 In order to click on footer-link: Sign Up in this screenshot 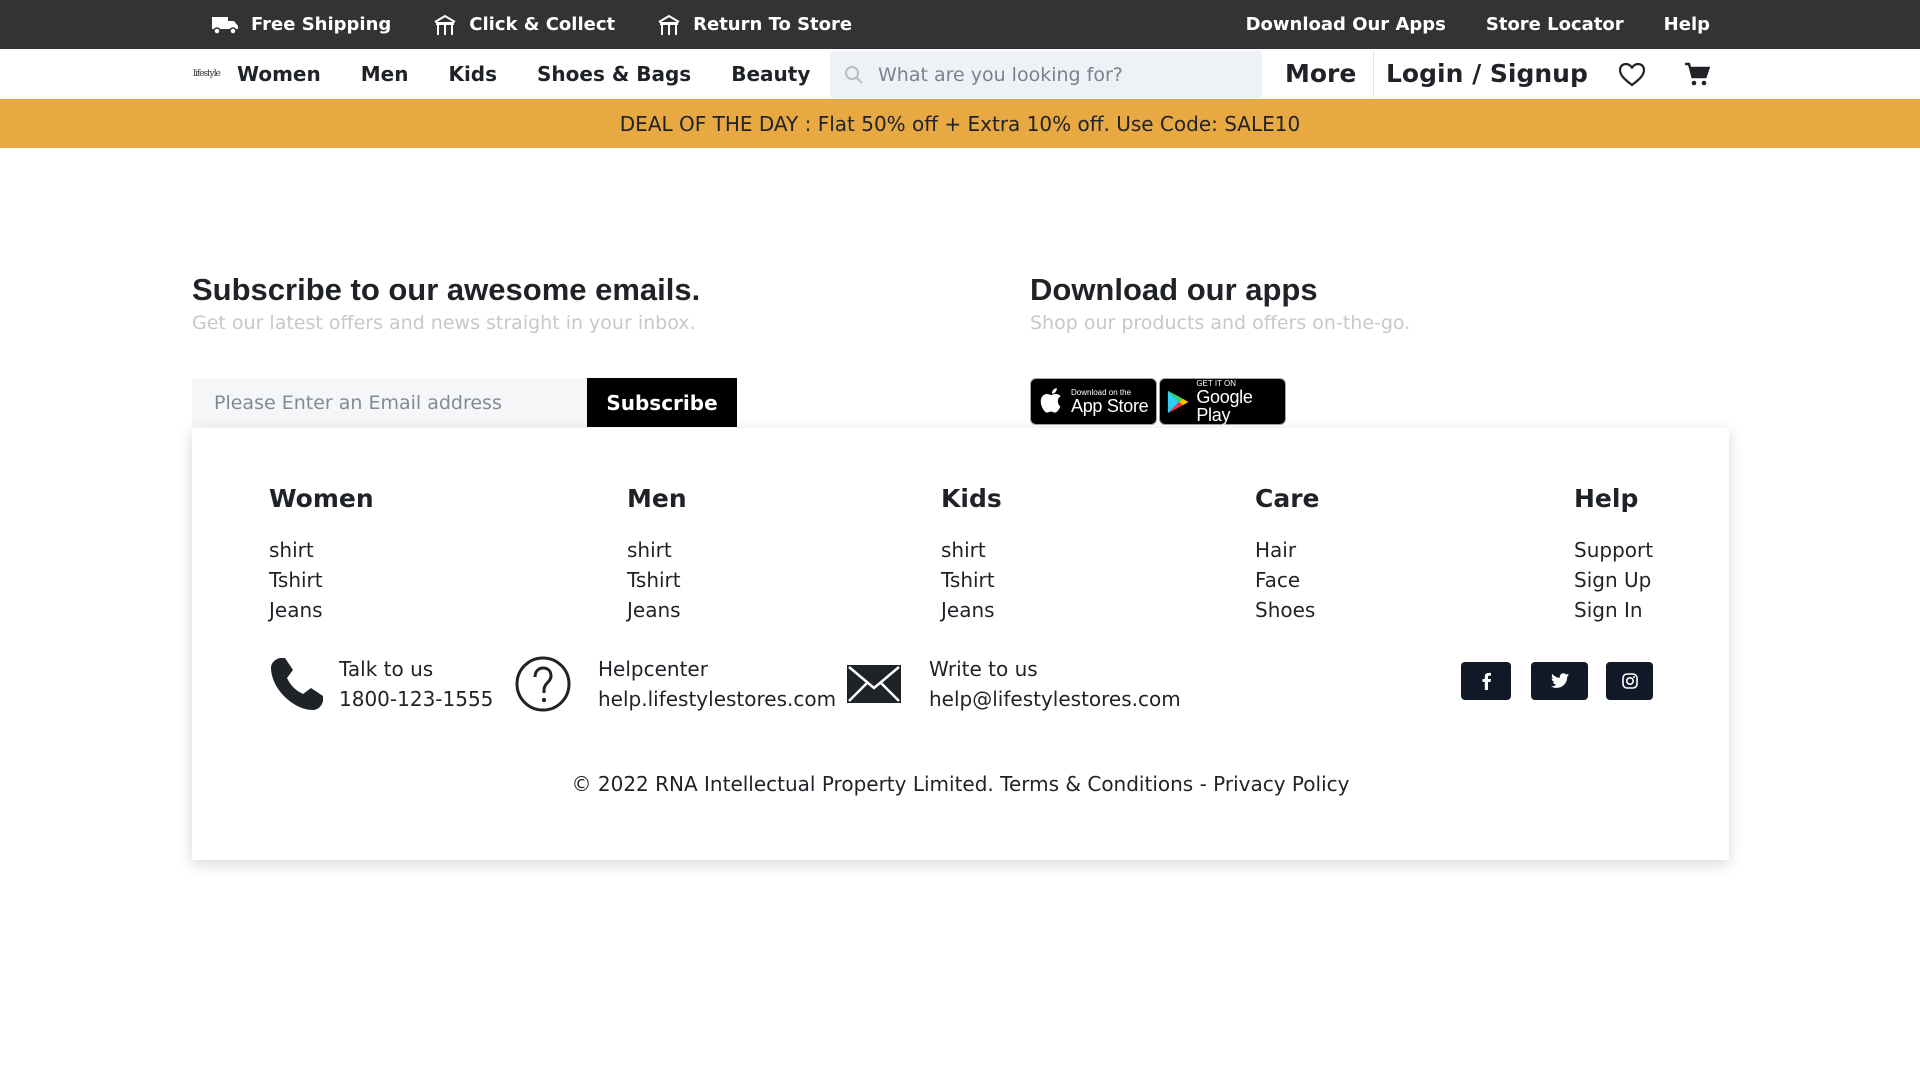, I will do `click(1613, 580)`.